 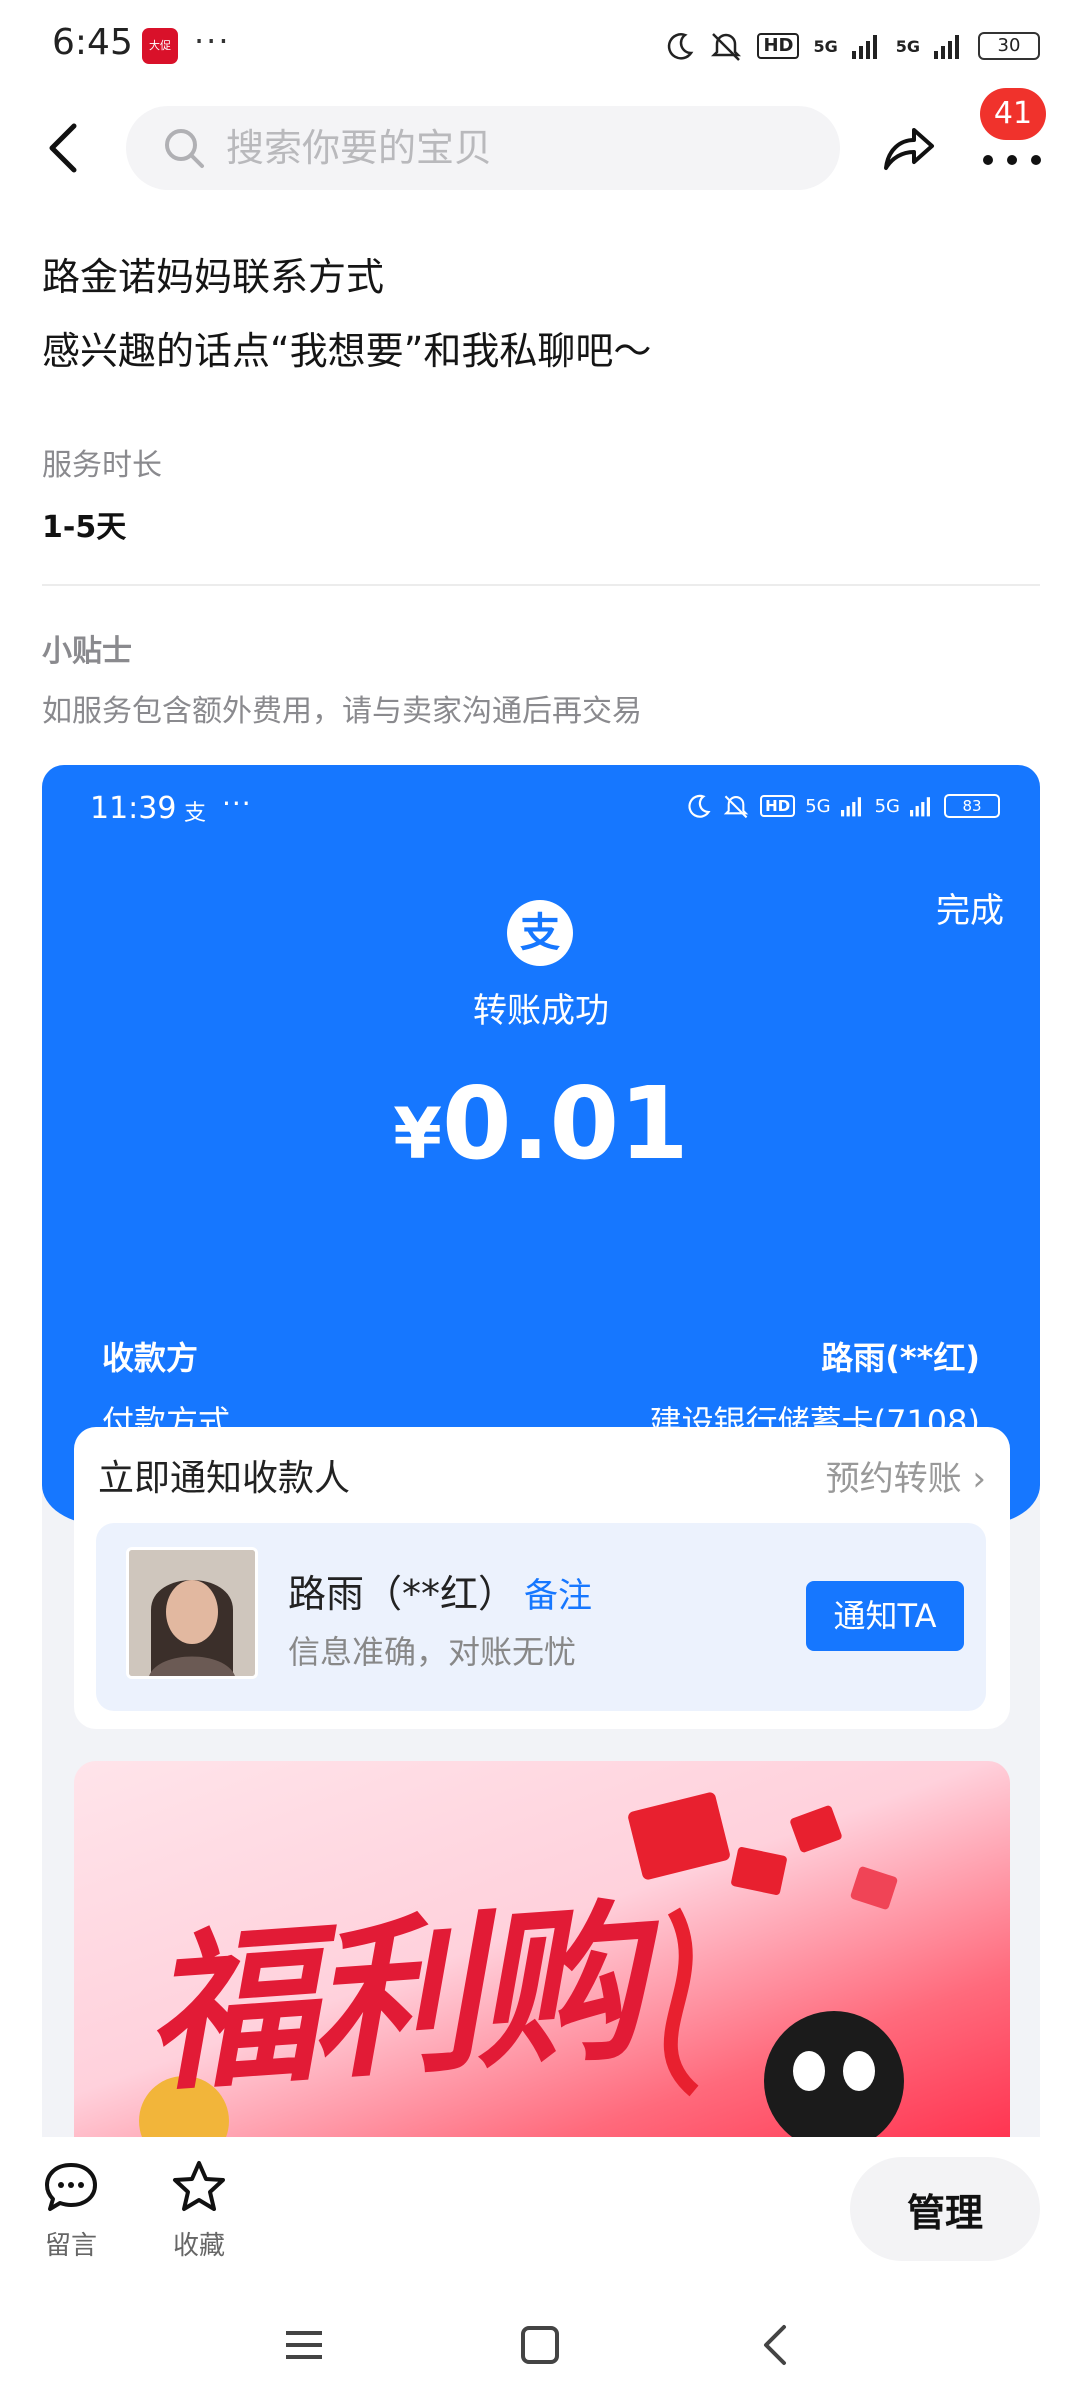 What do you see at coordinates (778, 46) in the screenshot?
I see `hd-icon: HD` at bounding box center [778, 46].